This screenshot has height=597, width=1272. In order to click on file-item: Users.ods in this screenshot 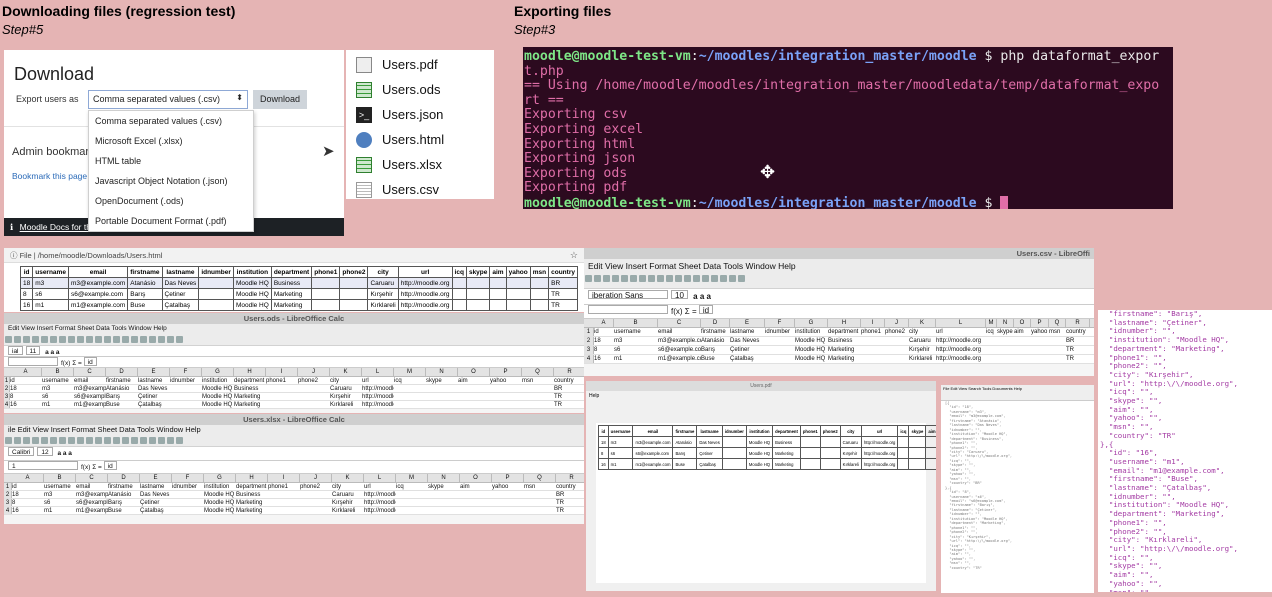, I will do `click(398, 89)`.